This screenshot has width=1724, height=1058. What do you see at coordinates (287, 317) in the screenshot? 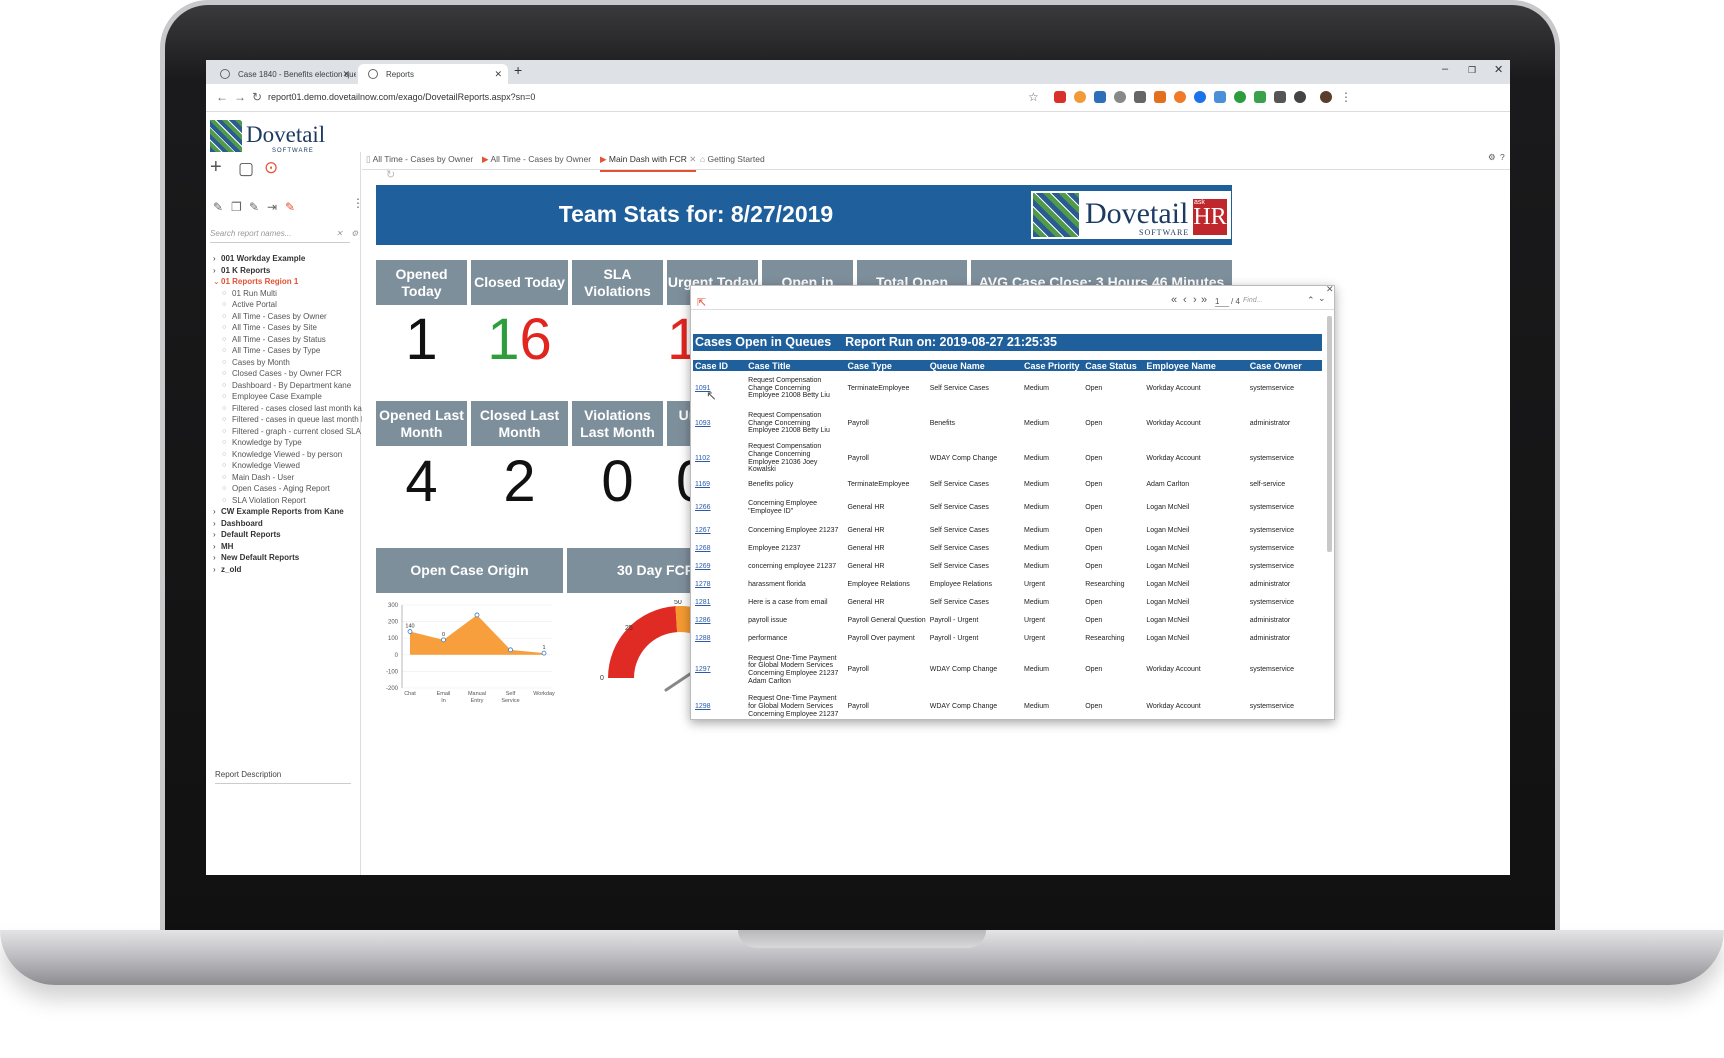
I see `tree-report-item: All Time - Cases by Owner` at bounding box center [287, 317].